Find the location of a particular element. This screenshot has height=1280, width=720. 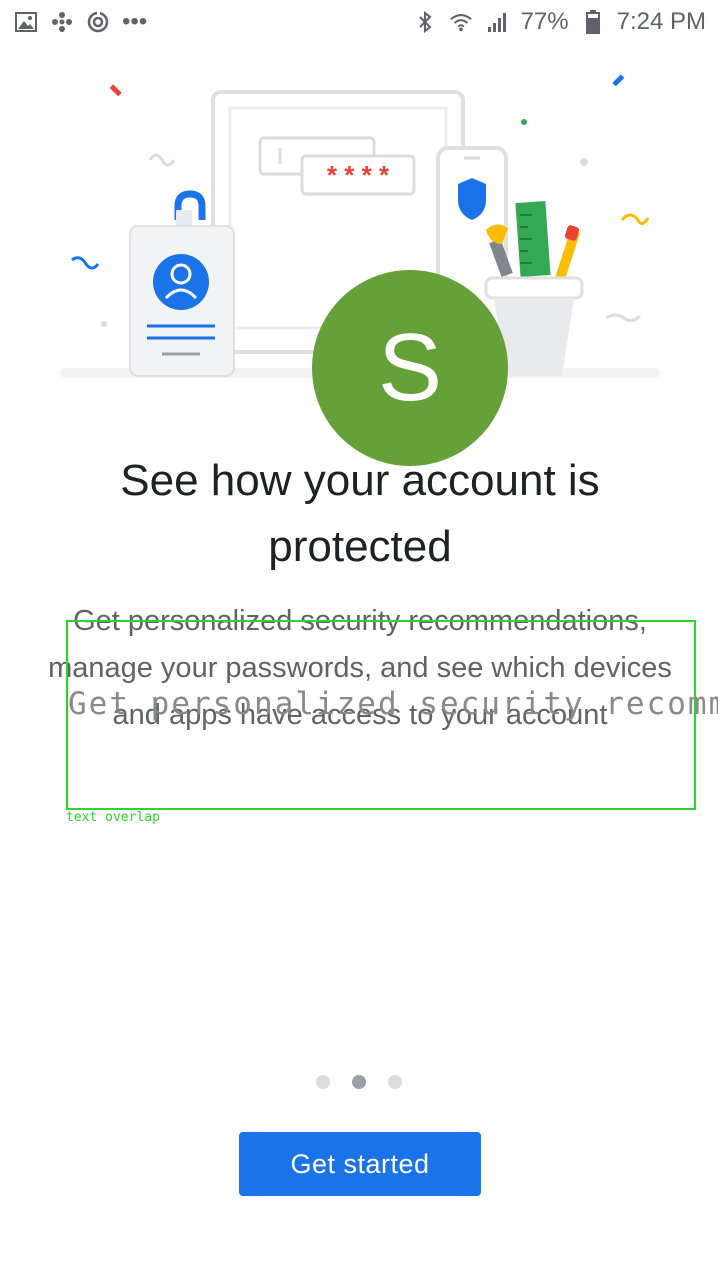

cup-icon is located at coordinates (534, 288).